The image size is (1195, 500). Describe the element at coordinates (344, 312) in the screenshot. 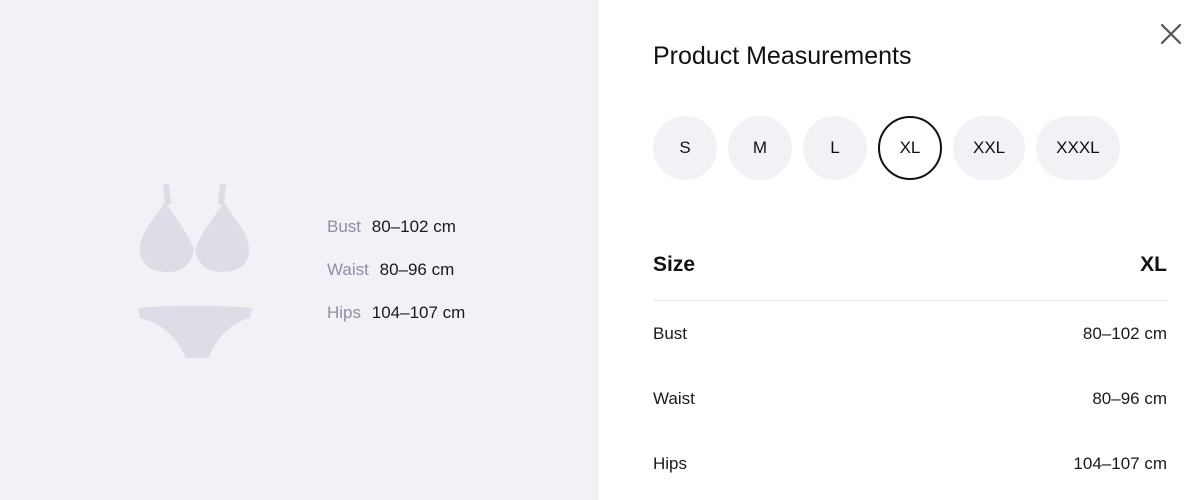

I see `summary-hips-label: Hips` at that location.